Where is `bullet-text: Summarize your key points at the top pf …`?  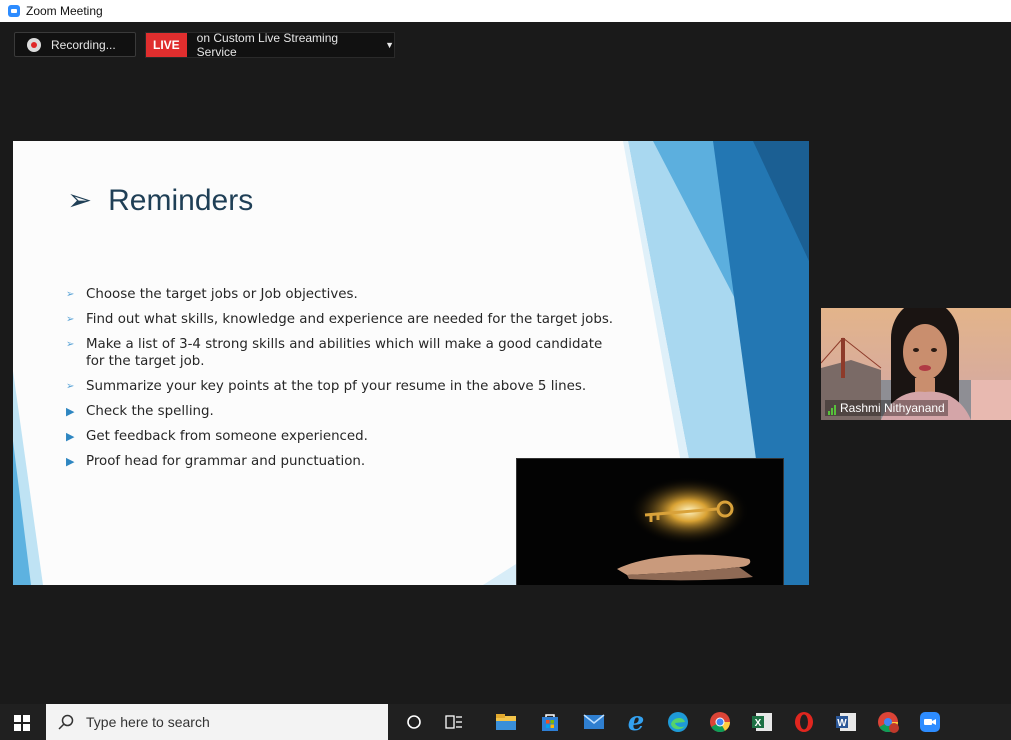
bullet-text: Summarize your key points at the top pf … is located at coordinates (336, 386).